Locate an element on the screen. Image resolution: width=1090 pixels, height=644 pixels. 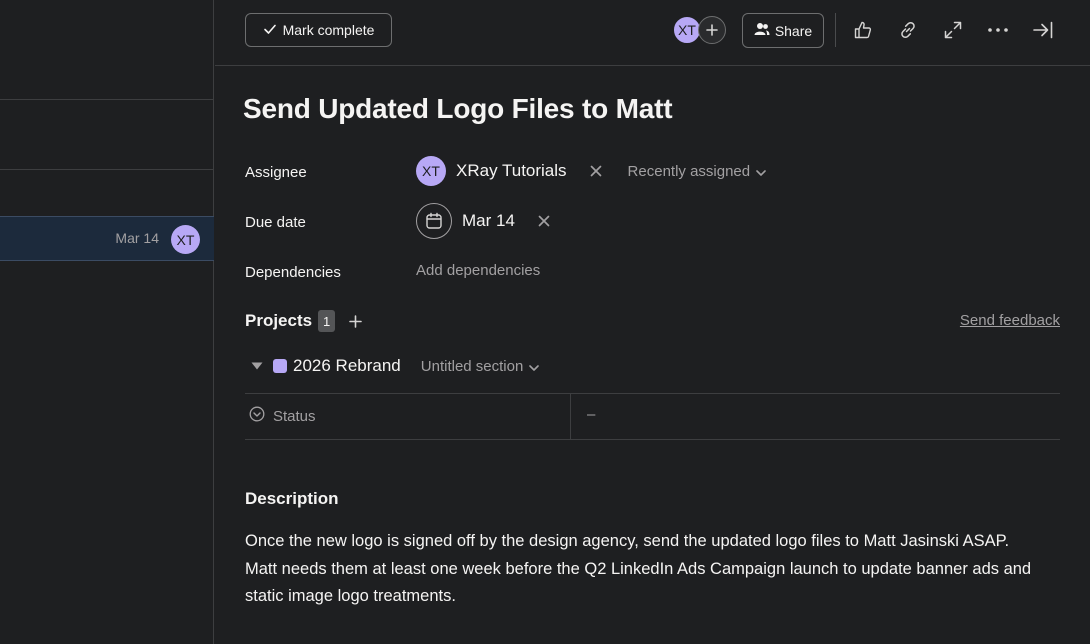
collapse-caret-icon is located at coordinates (257, 366).